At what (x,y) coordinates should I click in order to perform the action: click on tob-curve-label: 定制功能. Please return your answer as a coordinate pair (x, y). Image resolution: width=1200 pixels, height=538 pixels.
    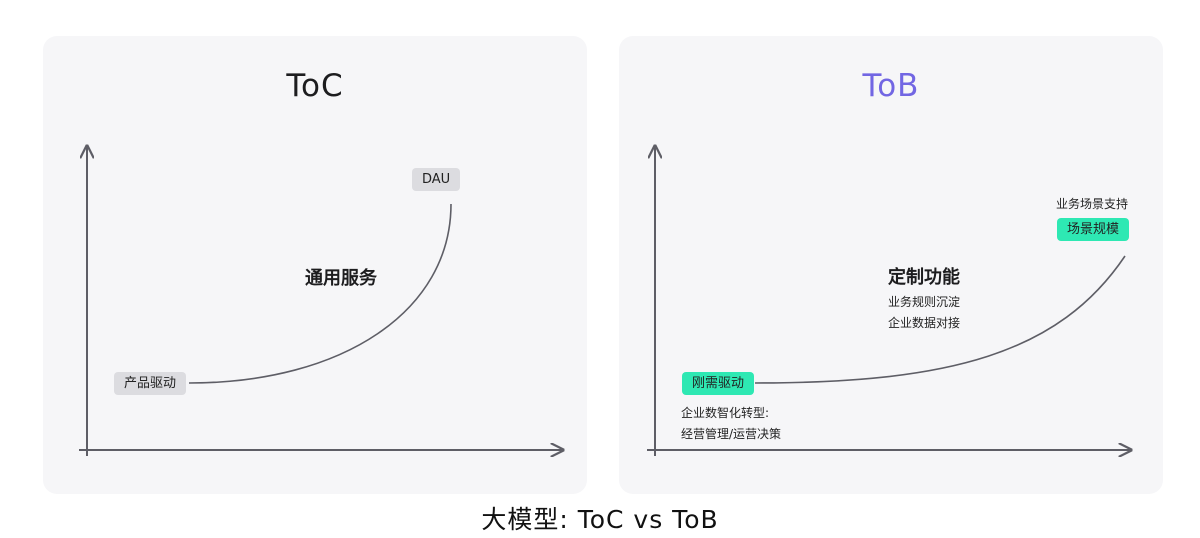
    Looking at the image, I should click on (924, 277).